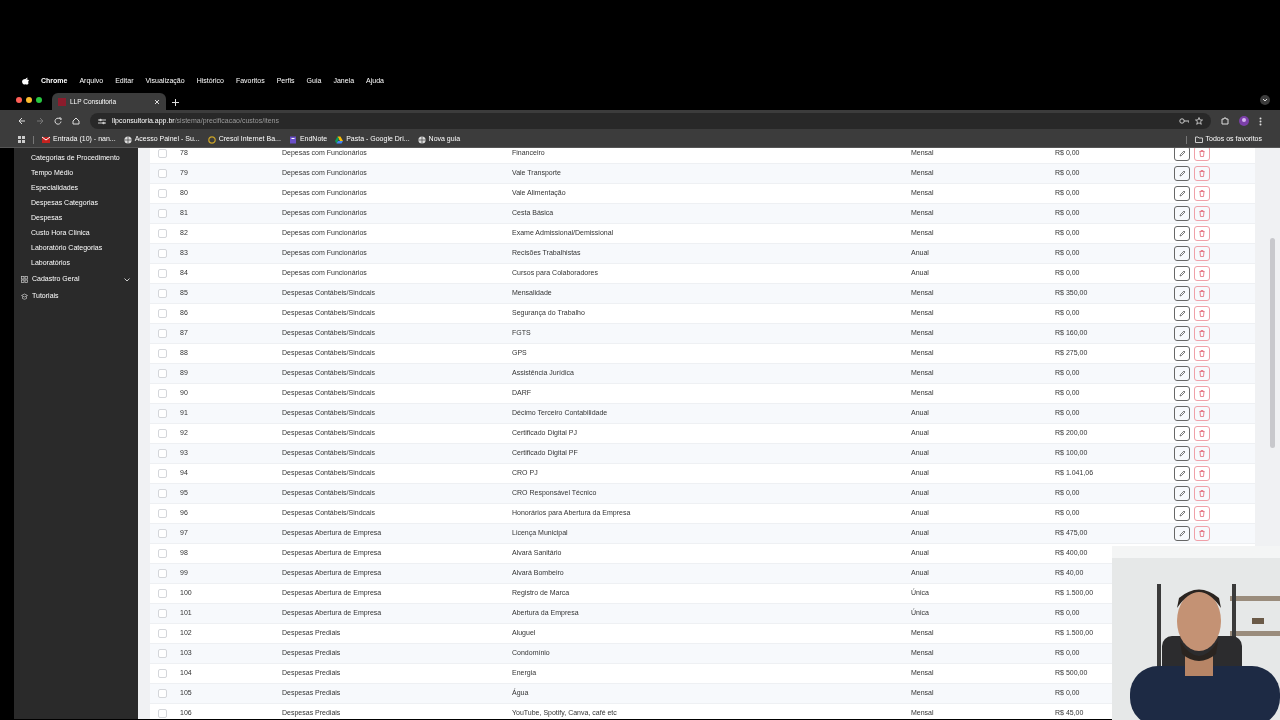  Describe the element at coordinates (1265, 100) in the screenshot. I see `tab-list-icon` at that location.